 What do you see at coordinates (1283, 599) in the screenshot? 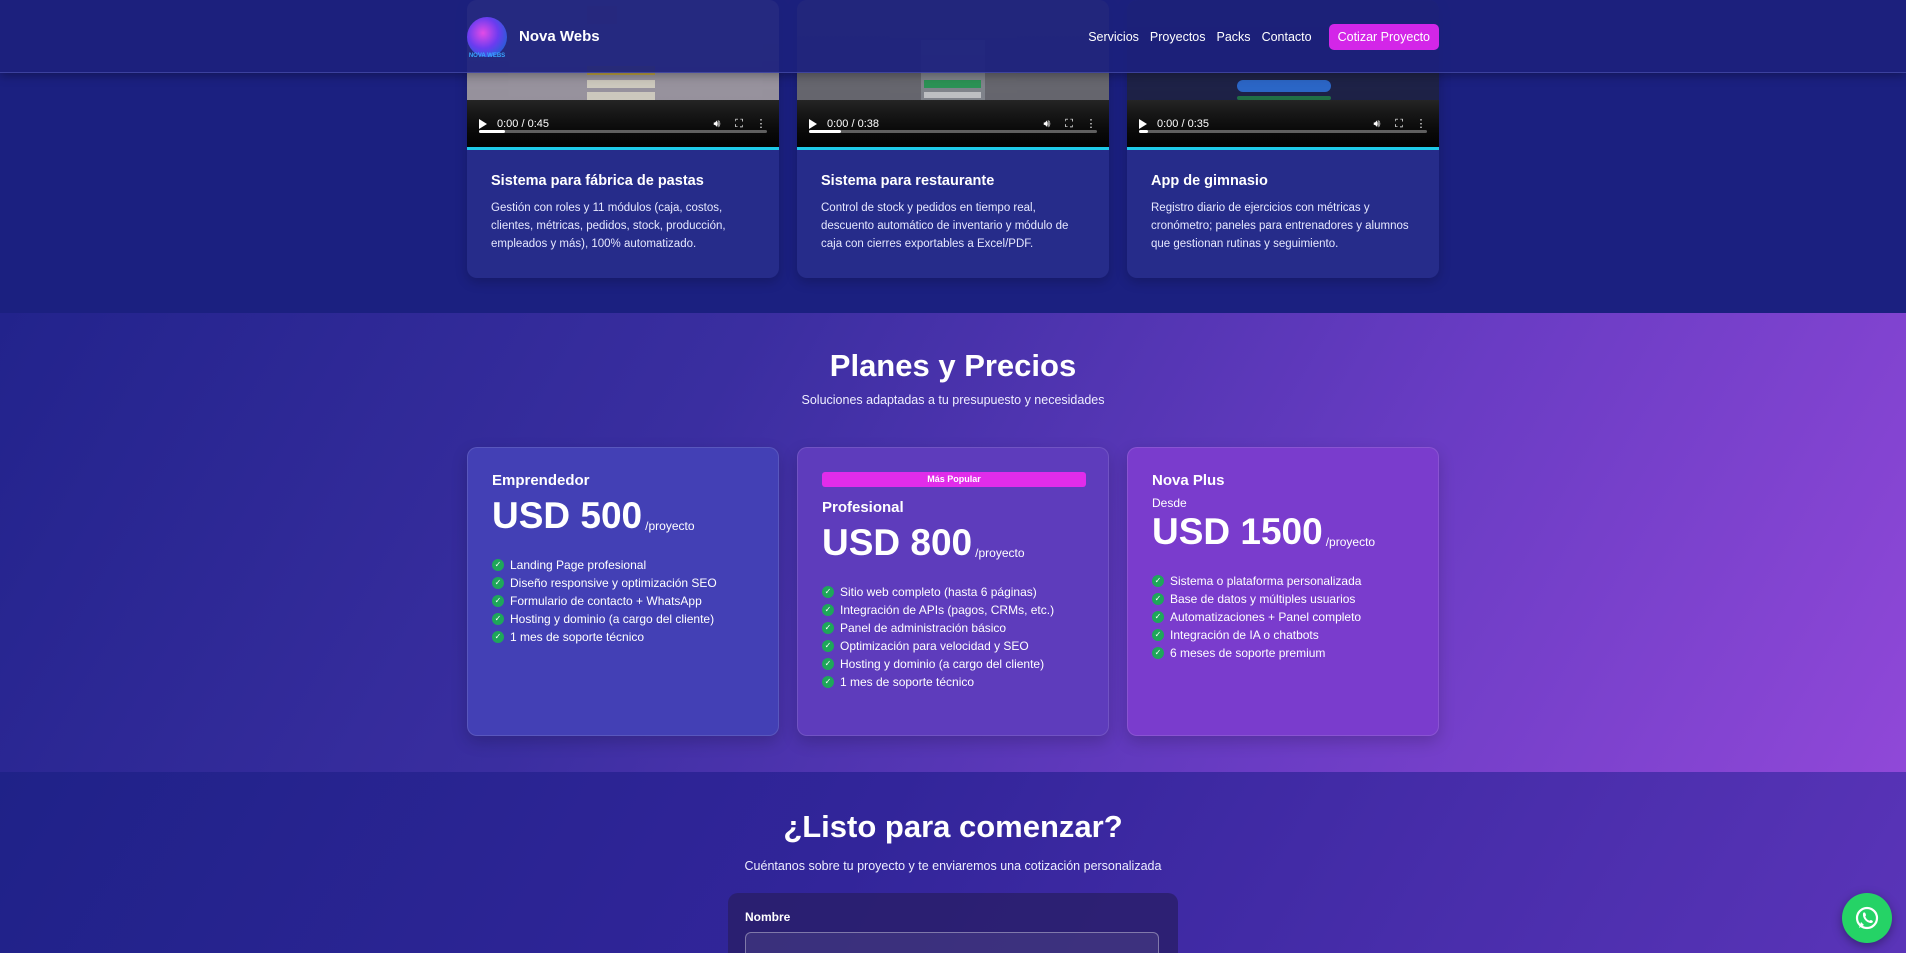
I see `feature-item: ✓ Base de datos y múltiples usuarios` at bounding box center [1283, 599].